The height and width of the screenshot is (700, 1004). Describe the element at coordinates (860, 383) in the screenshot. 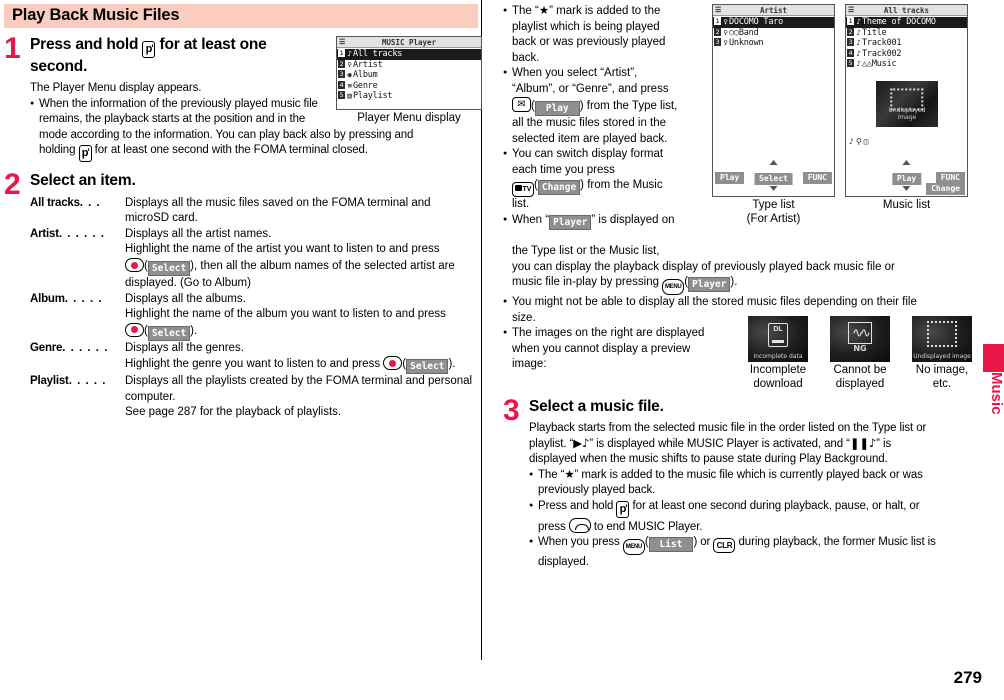

I see `icon-caption-line2: displayed` at that location.